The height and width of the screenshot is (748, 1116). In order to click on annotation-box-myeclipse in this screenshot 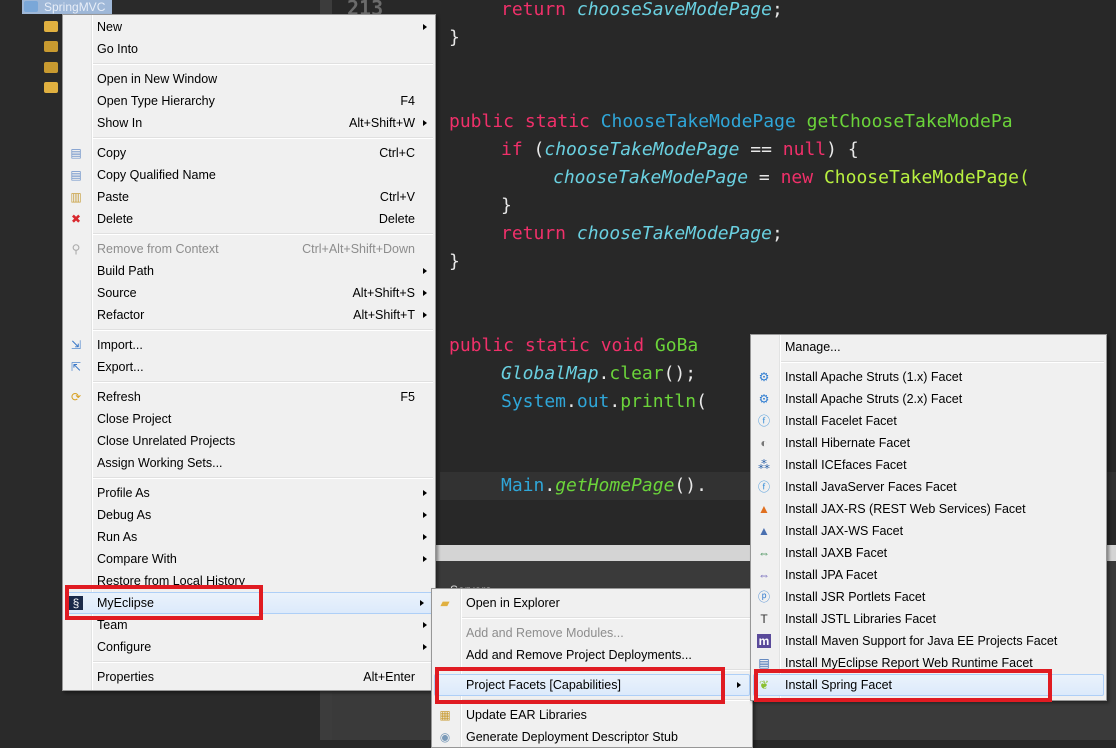, I will do `click(164, 602)`.